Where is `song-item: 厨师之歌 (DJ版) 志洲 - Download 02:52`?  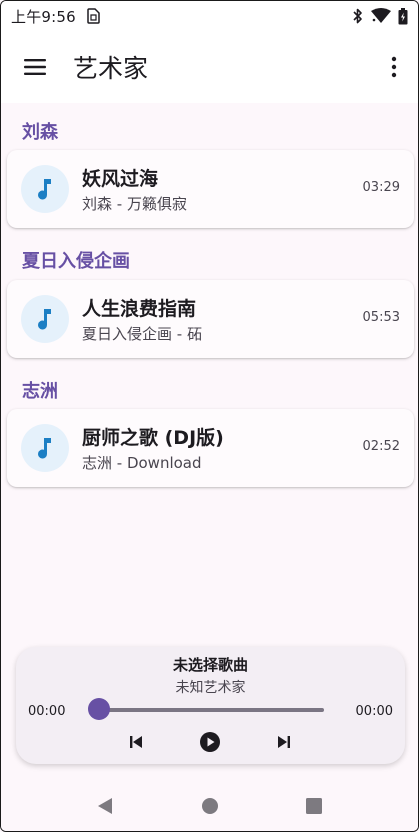 song-item: 厨师之歌 (DJ版) 志洲 - Download 02:52 is located at coordinates (210, 448).